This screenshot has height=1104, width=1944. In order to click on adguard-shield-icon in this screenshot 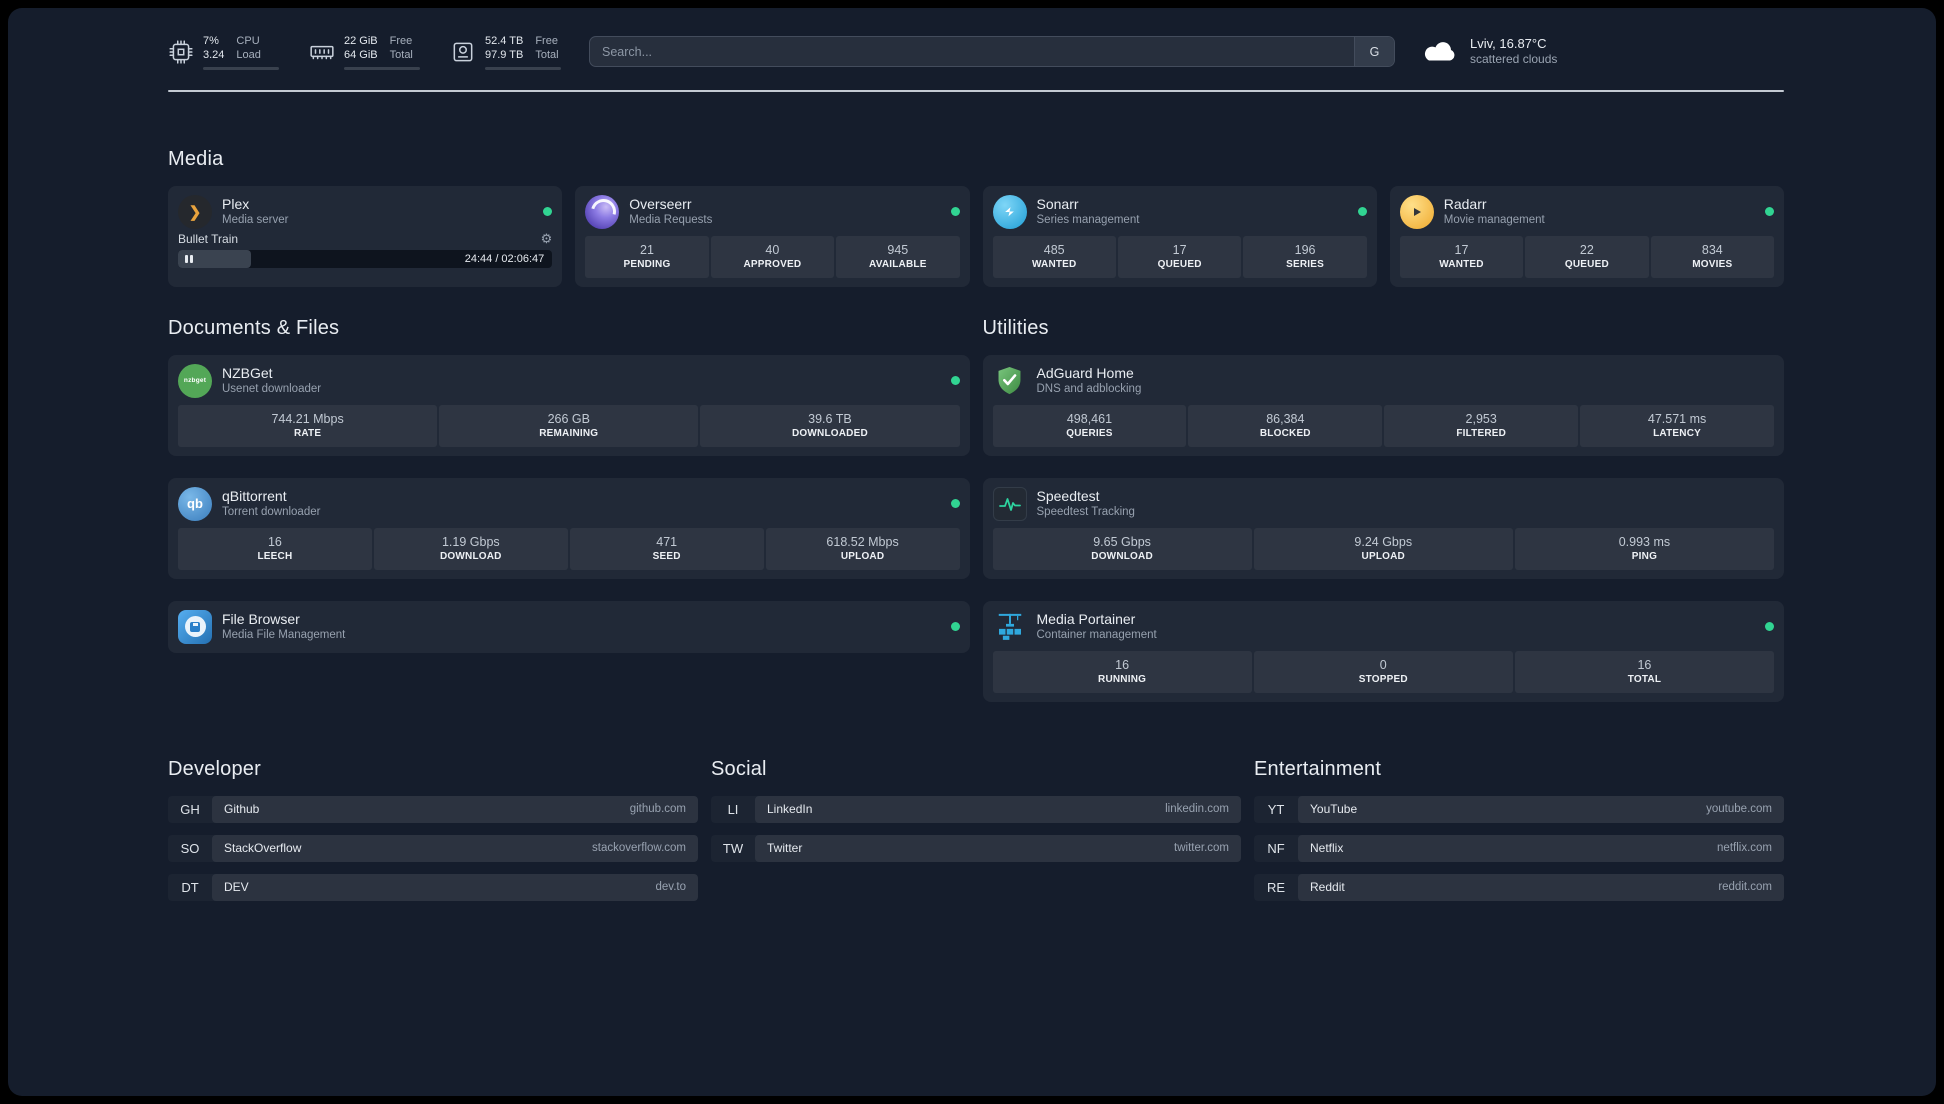, I will do `click(1010, 381)`.